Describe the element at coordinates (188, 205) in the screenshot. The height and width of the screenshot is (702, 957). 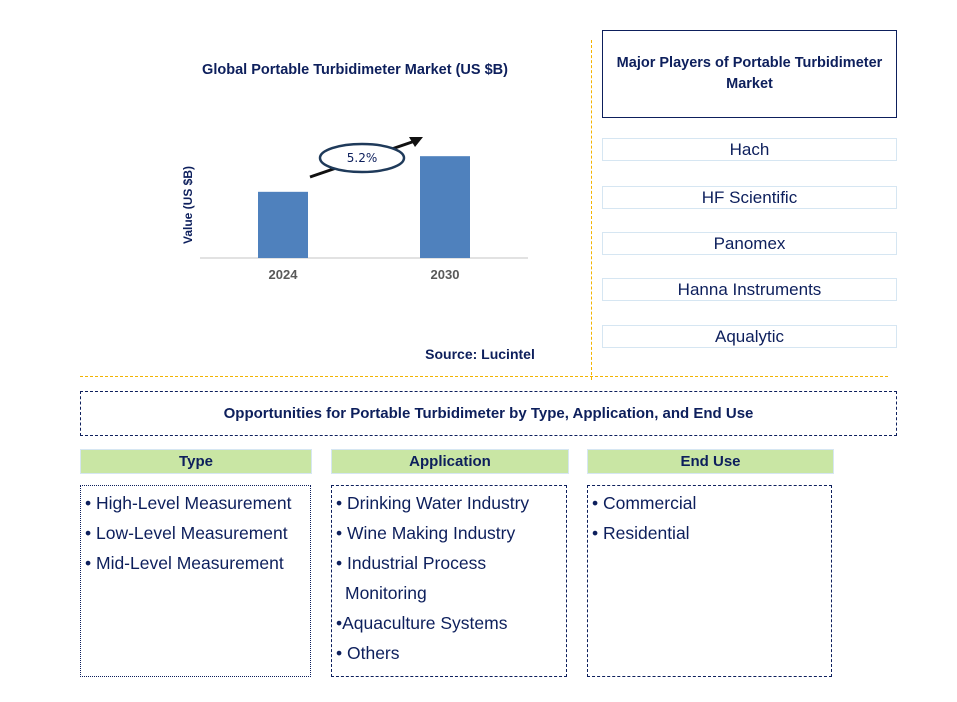
I see `y-axis-label: Value (US $B)` at that location.